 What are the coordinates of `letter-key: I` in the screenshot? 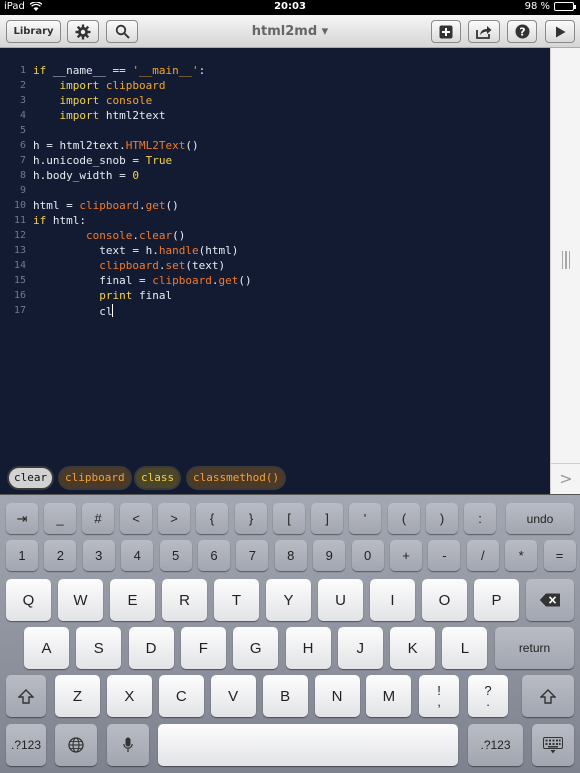 It's located at (392, 600).